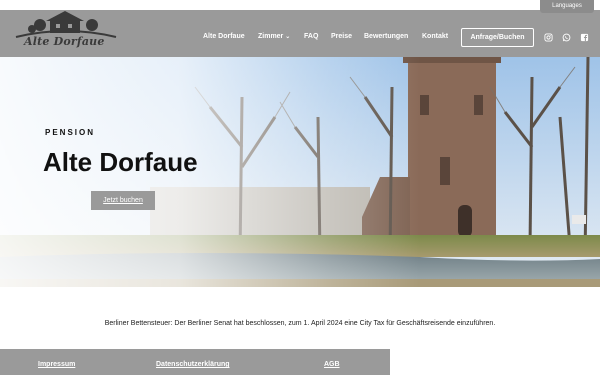  Describe the element at coordinates (64, 41) in the screenshot. I see `logo-text: Alte Dorfaue` at that location.